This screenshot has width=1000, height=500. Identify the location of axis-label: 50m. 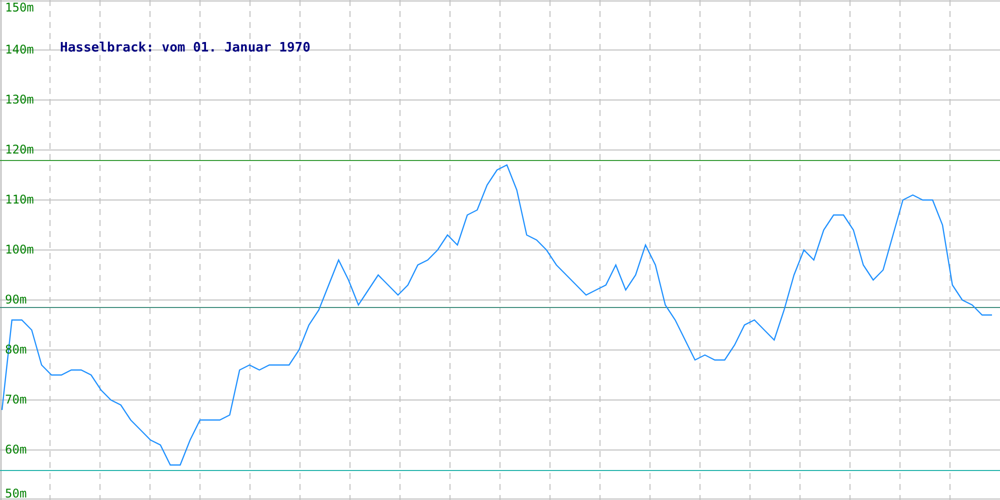
(16, 493).